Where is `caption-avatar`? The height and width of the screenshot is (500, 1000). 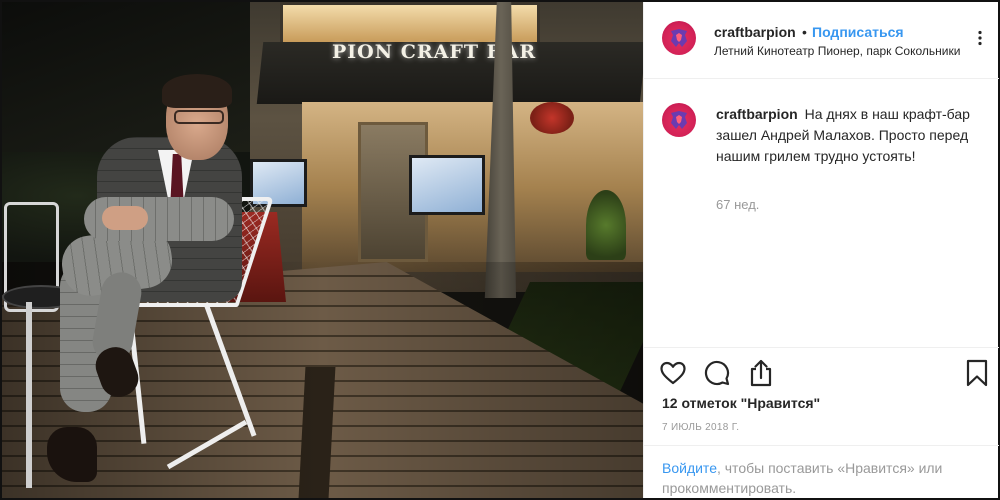
caption-avatar is located at coordinates (679, 120).